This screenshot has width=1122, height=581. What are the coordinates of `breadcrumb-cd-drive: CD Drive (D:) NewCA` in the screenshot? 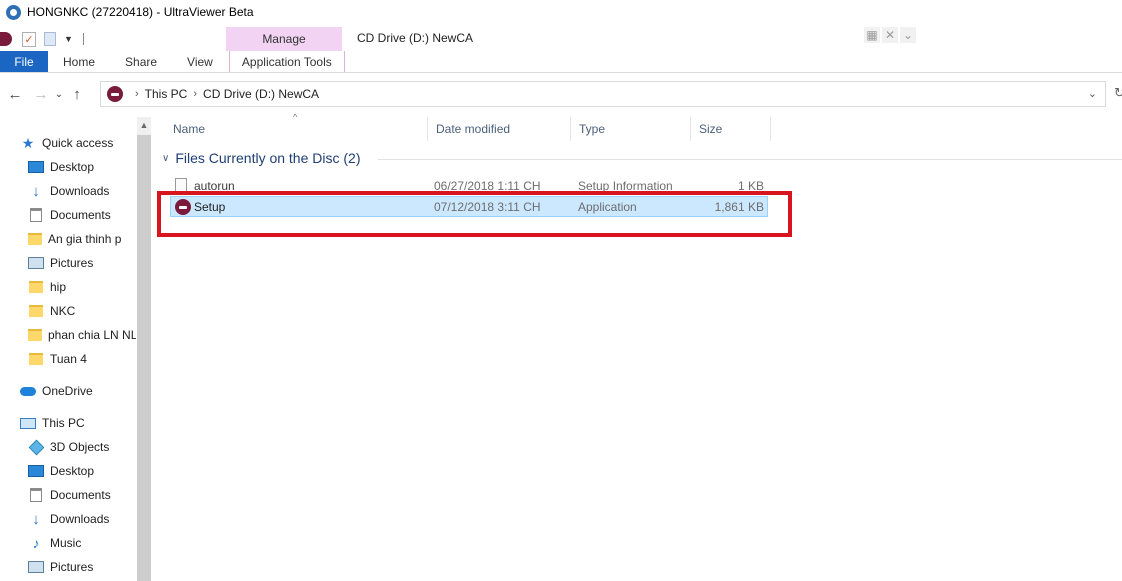 It's located at (261, 94).